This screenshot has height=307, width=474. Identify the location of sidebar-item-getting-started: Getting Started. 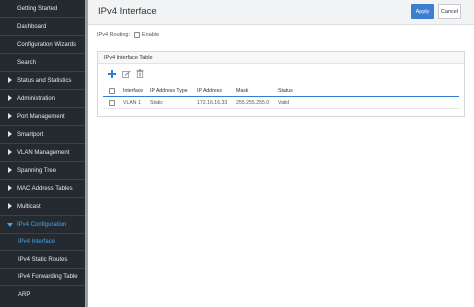
(43, 8).